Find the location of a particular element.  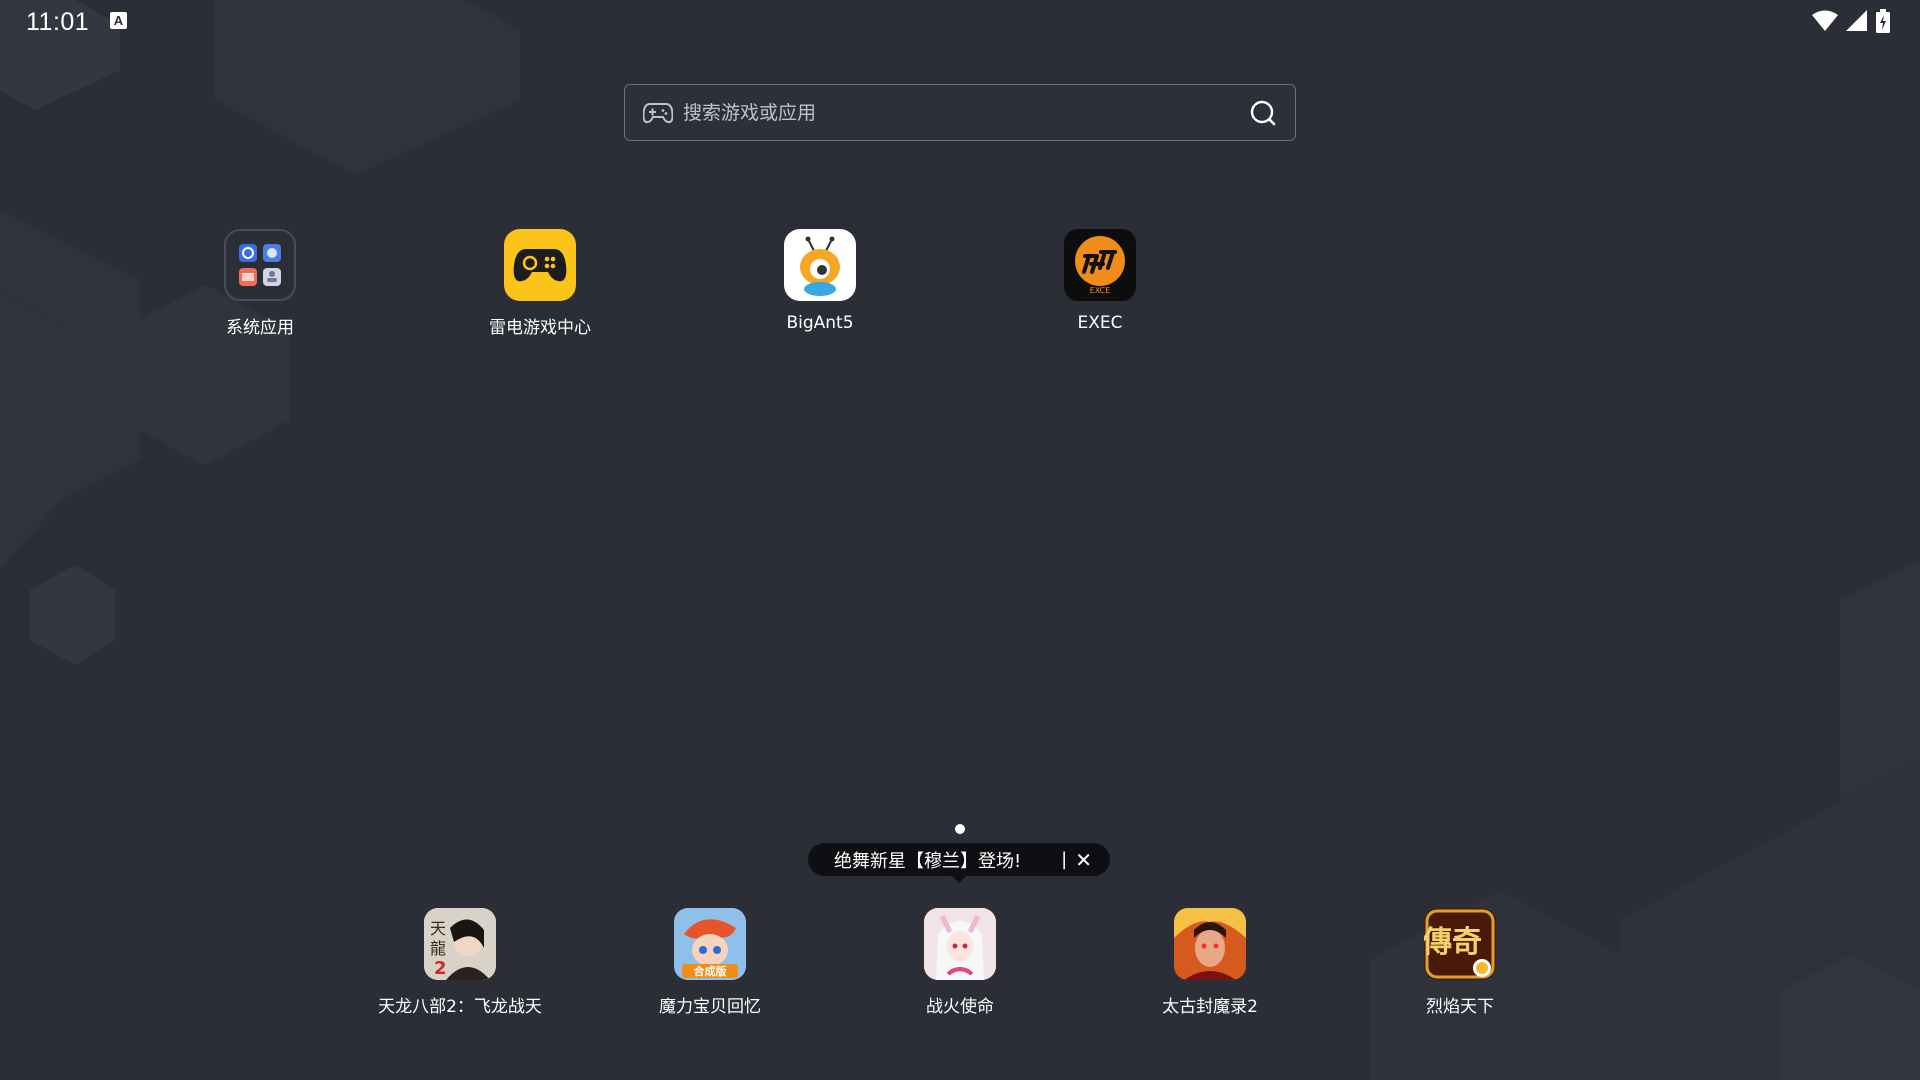

app-tianlong: 天 龍 2 天龙八部2：飞龙战天 is located at coordinates (460, 962).